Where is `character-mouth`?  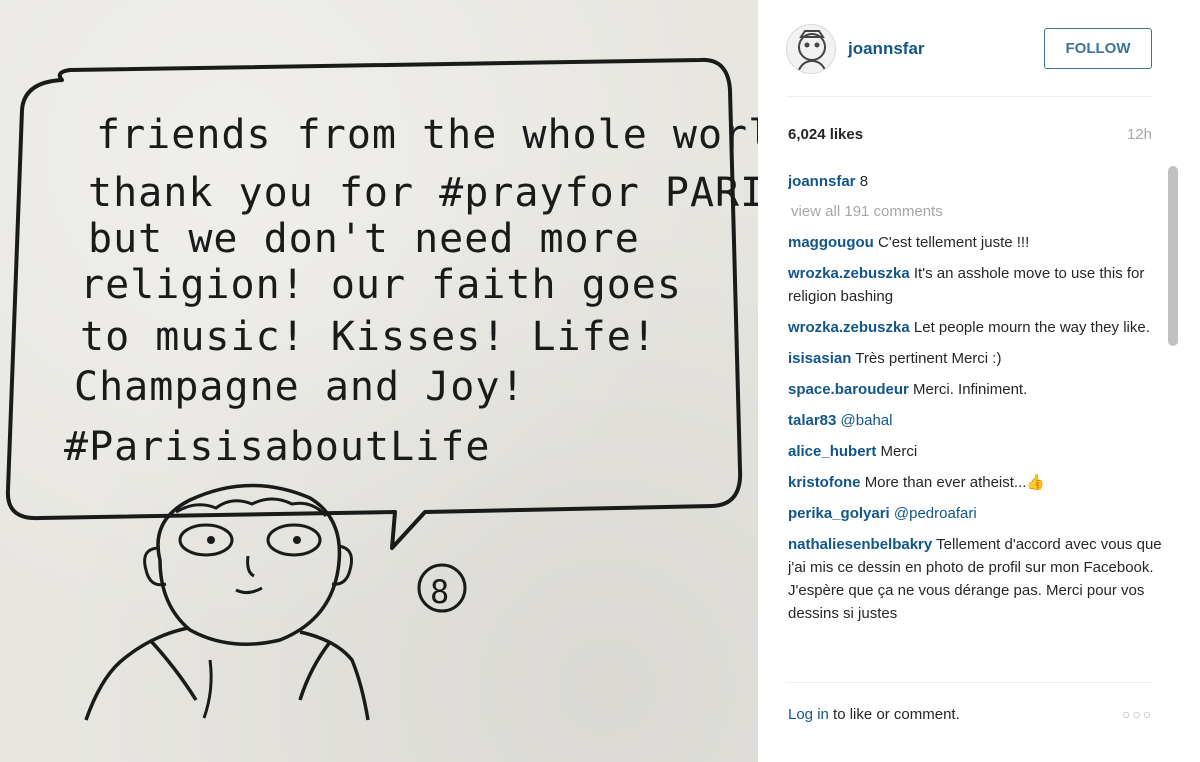 character-mouth is located at coordinates (249, 590).